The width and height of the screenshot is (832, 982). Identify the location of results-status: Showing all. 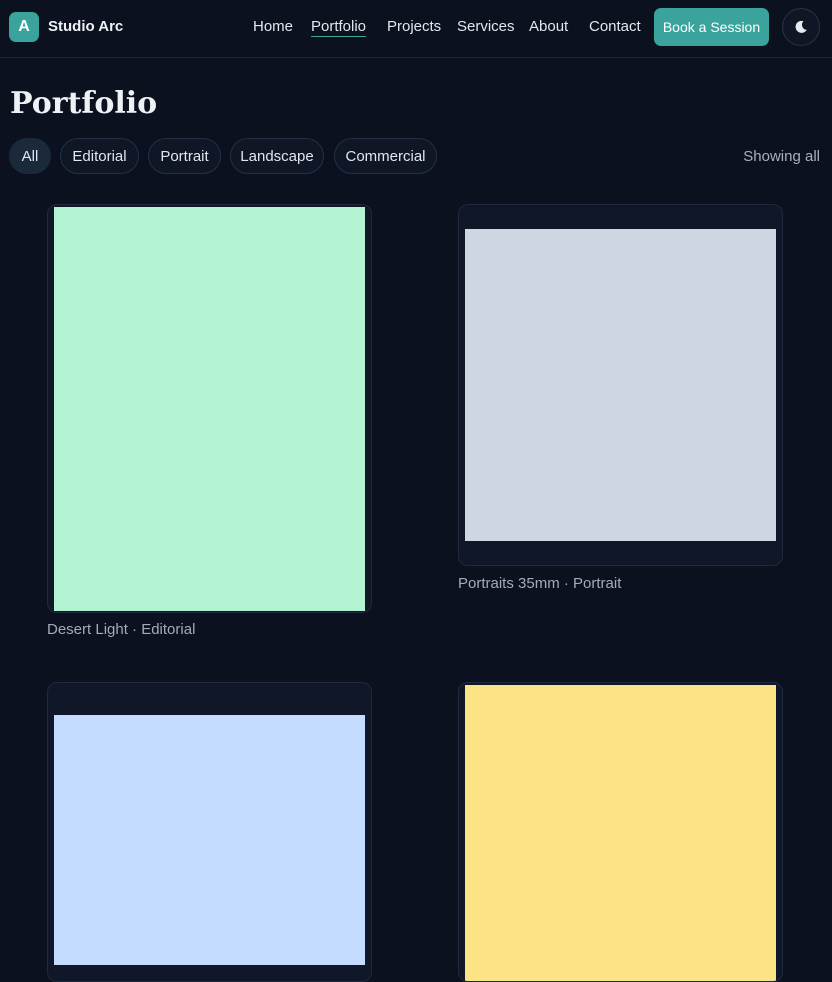
(781, 156).